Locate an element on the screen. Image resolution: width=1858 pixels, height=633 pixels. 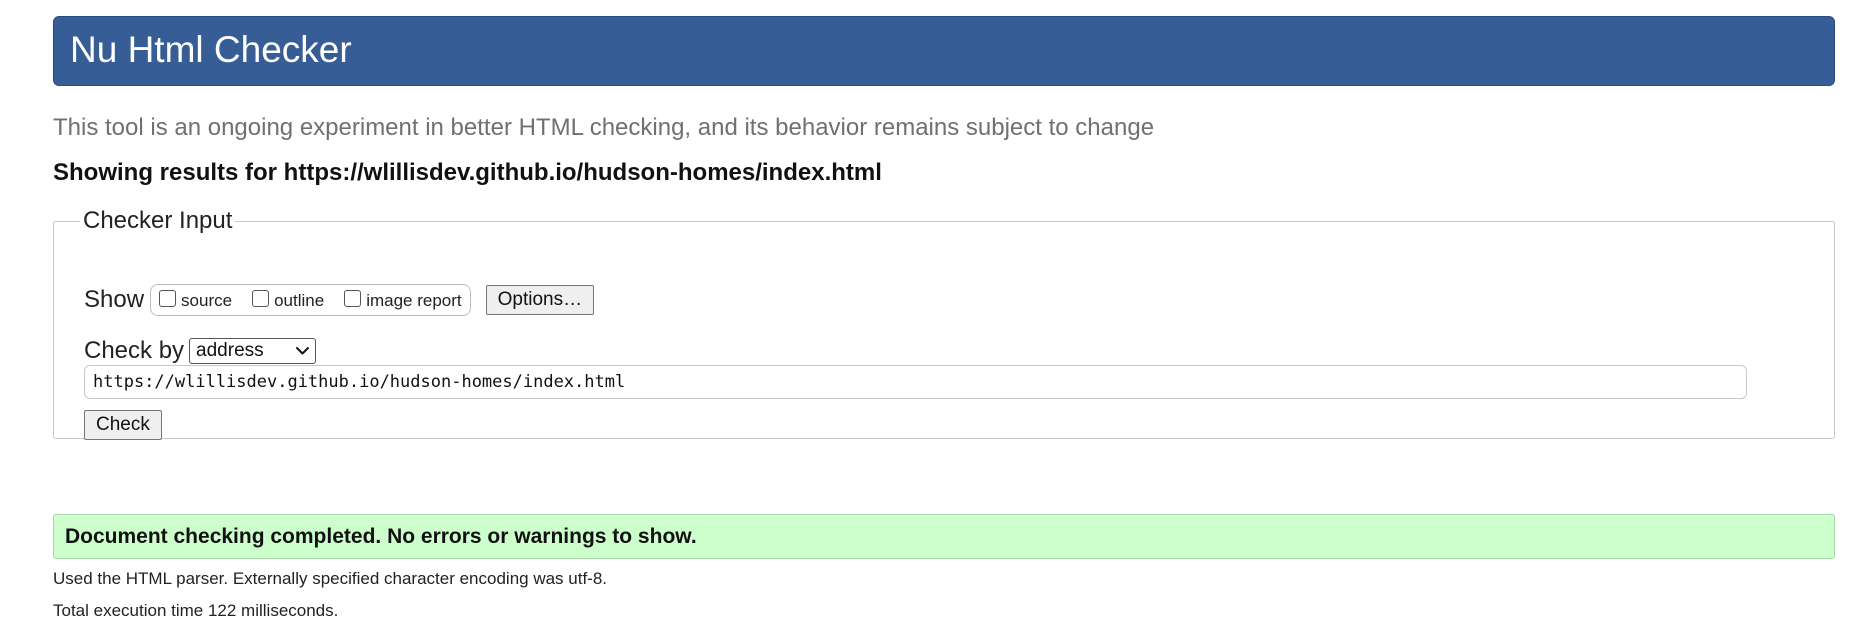
check-by-row: Check by address is located at coordinates (200, 351).